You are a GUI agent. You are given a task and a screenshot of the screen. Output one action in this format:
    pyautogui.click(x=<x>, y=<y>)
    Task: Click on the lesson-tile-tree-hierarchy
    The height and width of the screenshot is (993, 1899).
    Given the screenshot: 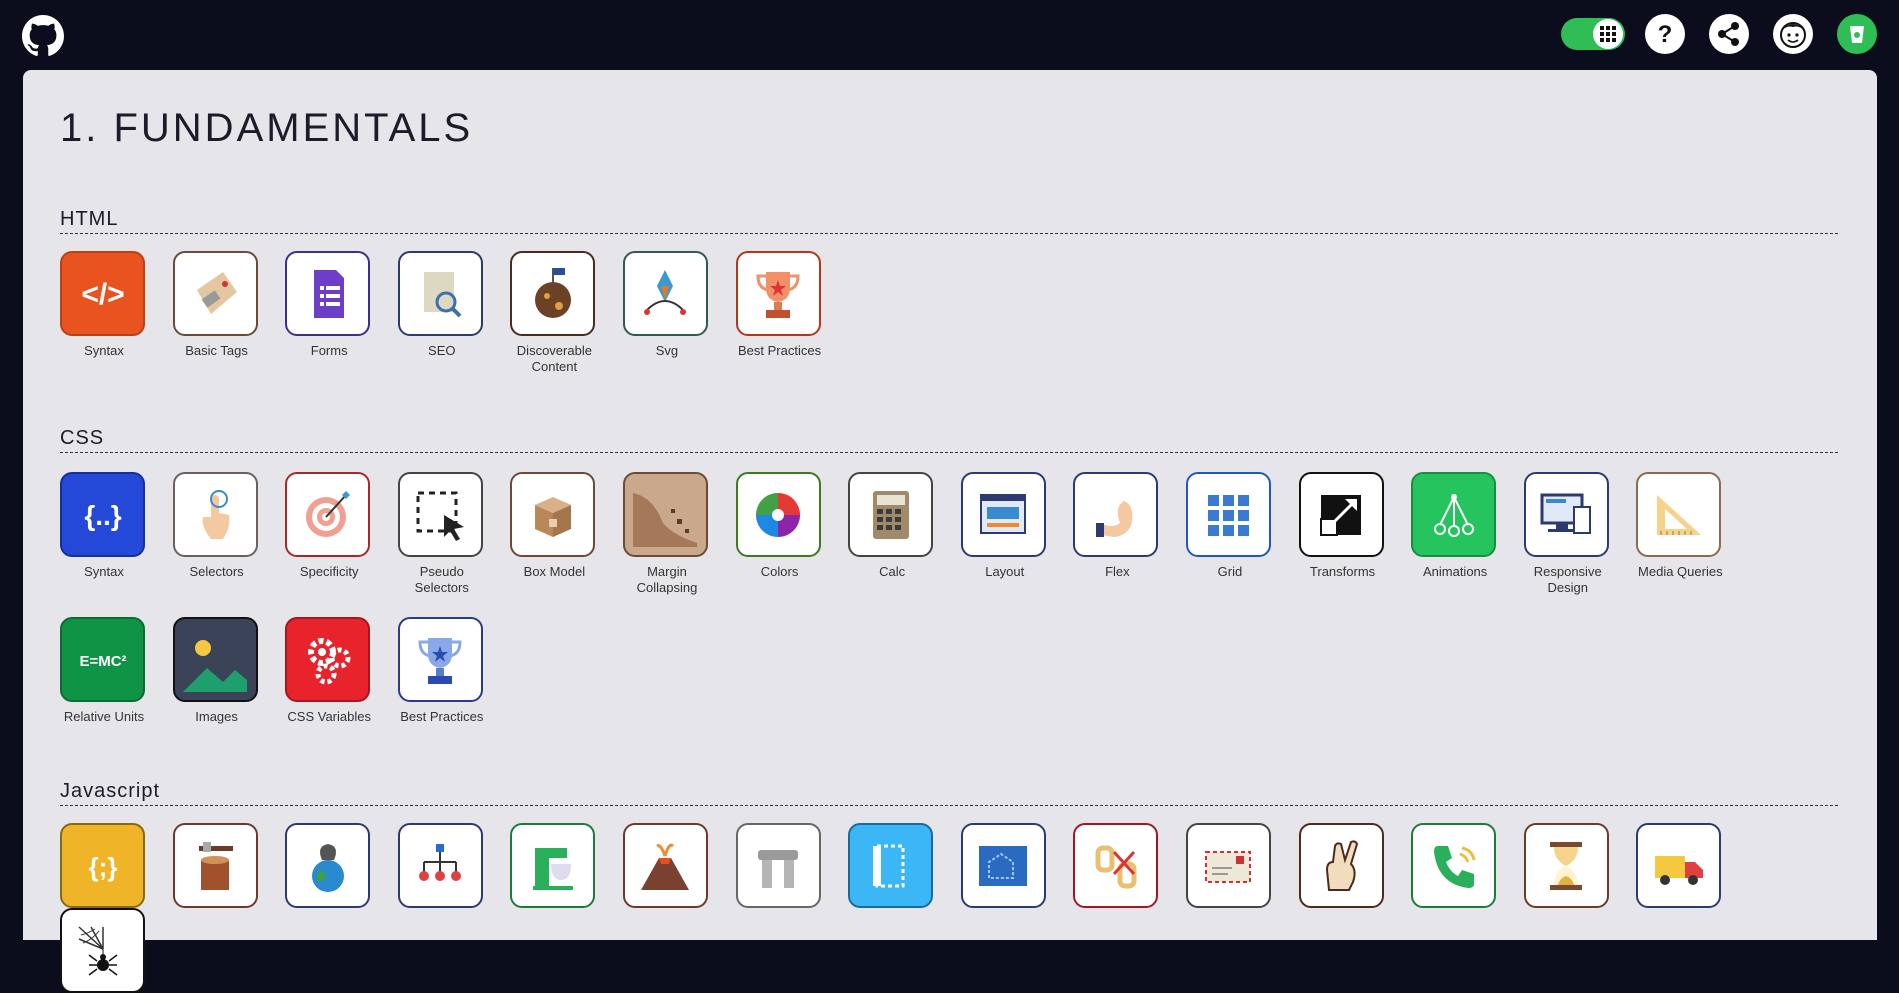 What is the action you would take?
    pyautogui.click(x=441, y=865)
    